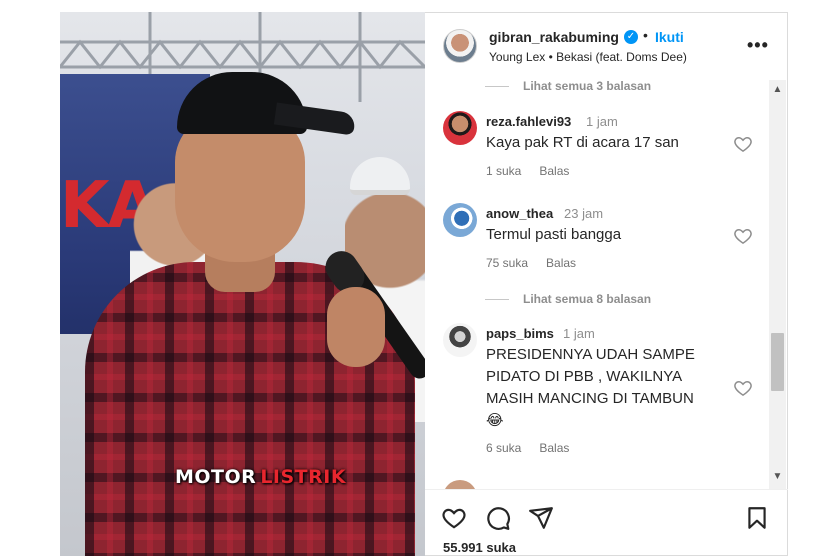 Image resolution: width=830 pixels, height=557 pixels. What do you see at coordinates (507, 263) in the screenshot?
I see `comment-likes: 75 suka` at bounding box center [507, 263].